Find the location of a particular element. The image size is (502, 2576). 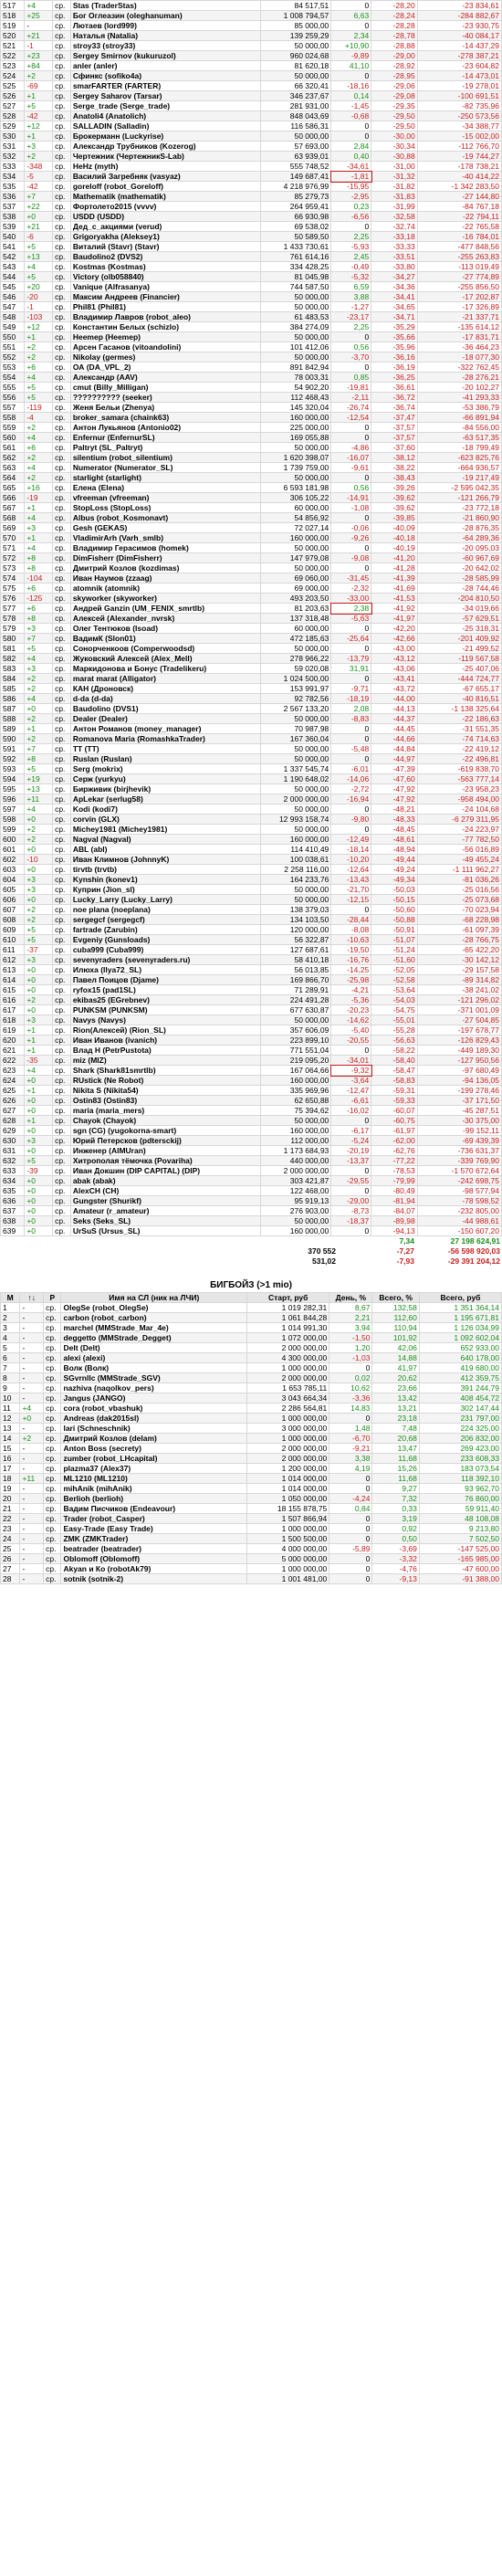

cell-rank: 20 is located at coordinates (10, 1498).